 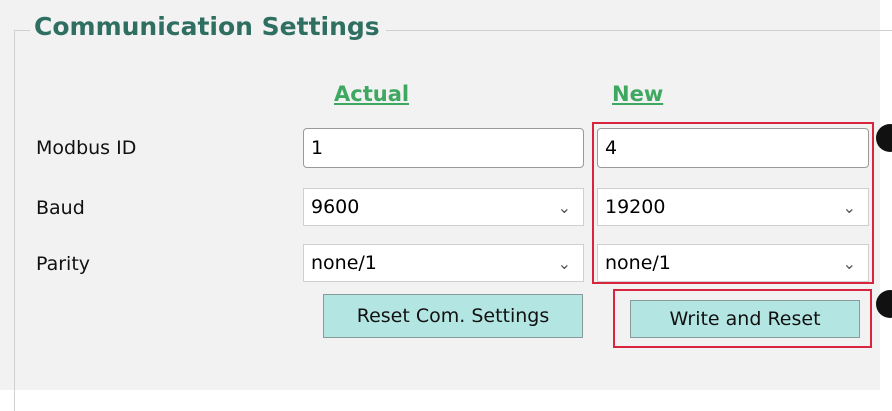 I want to click on modbus-id-actual-field: 1, so click(x=443, y=148).